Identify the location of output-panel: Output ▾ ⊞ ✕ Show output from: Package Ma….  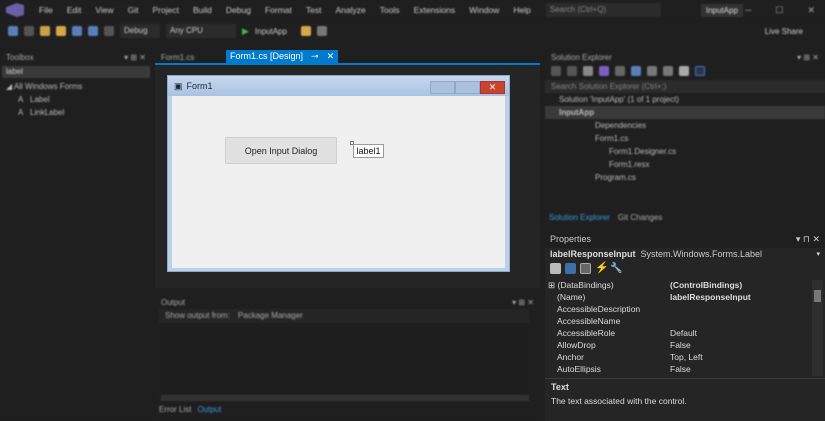
(347, 358).